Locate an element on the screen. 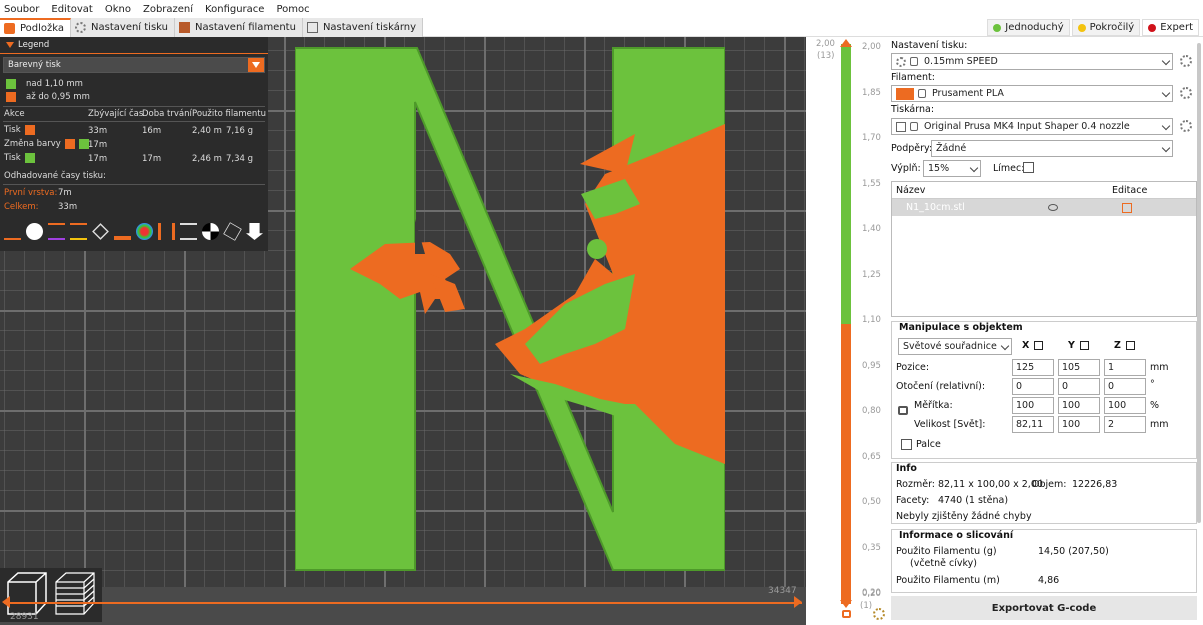 The height and width of the screenshot is (625, 1203). rotation-x-input: 0 is located at coordinates (1033, 386).